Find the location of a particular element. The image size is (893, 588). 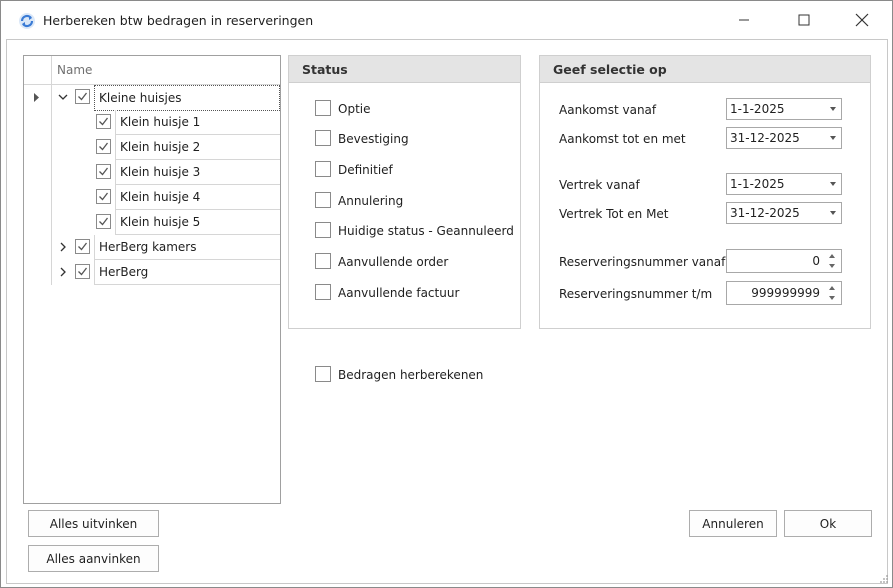

departure-to-label: Vertrek Tot en Met is located at coordinates (614, 214).